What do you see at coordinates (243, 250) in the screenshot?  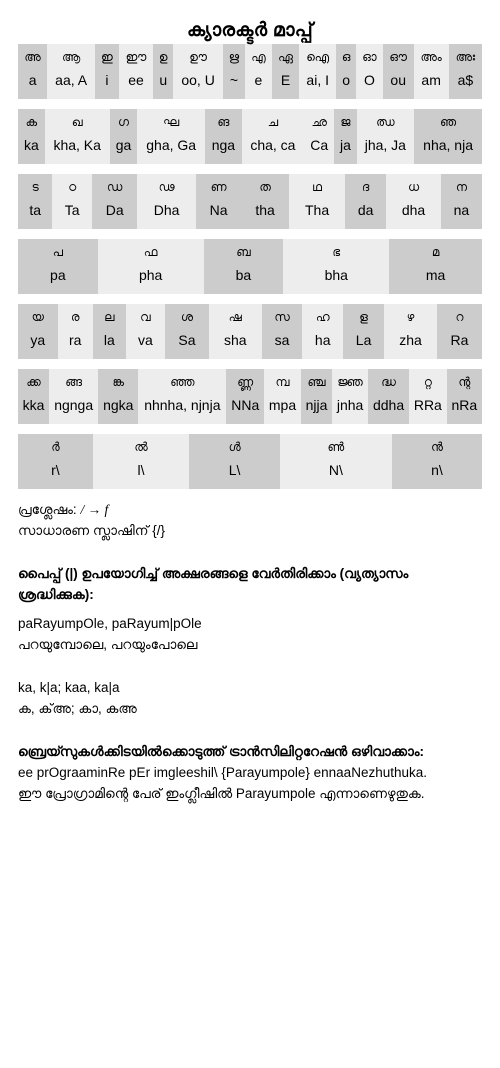 I see `char-glyph-cell: ബ` at bounding box center [243, 250].